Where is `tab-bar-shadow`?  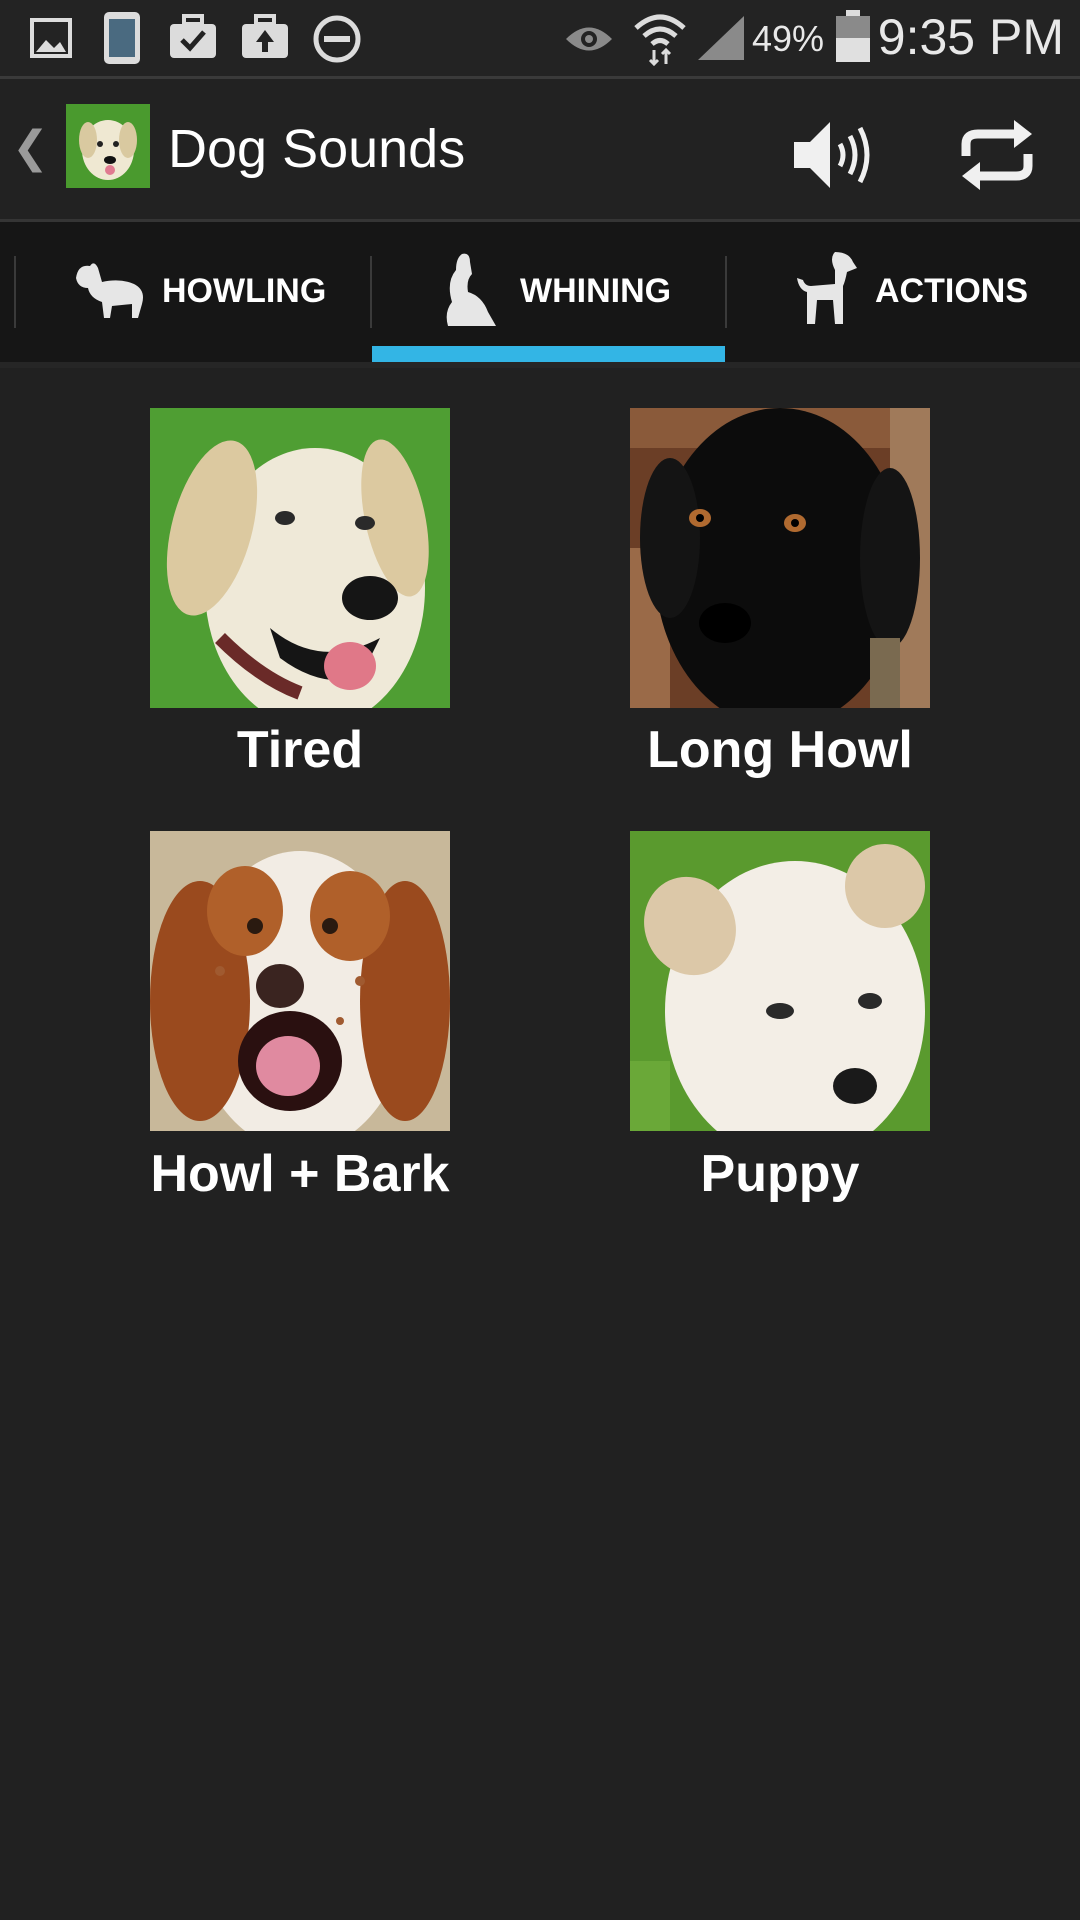
tab-bar-shadow is located at coordinates (540, 365).